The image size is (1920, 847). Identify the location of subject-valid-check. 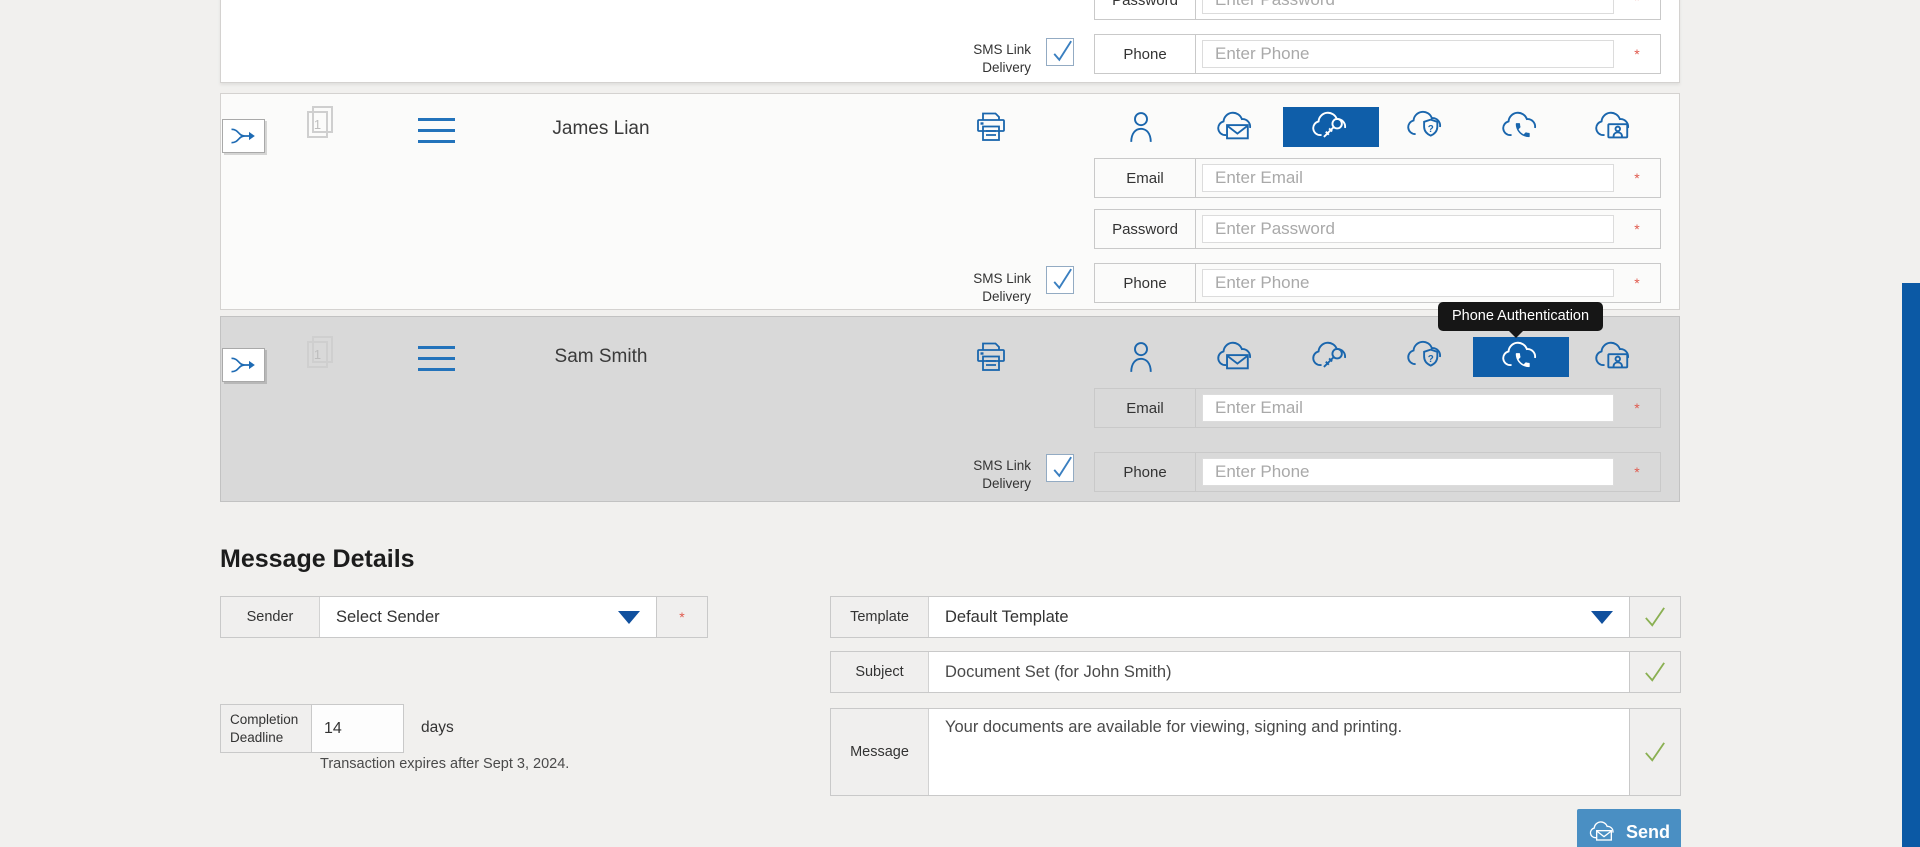
(1655, 672).